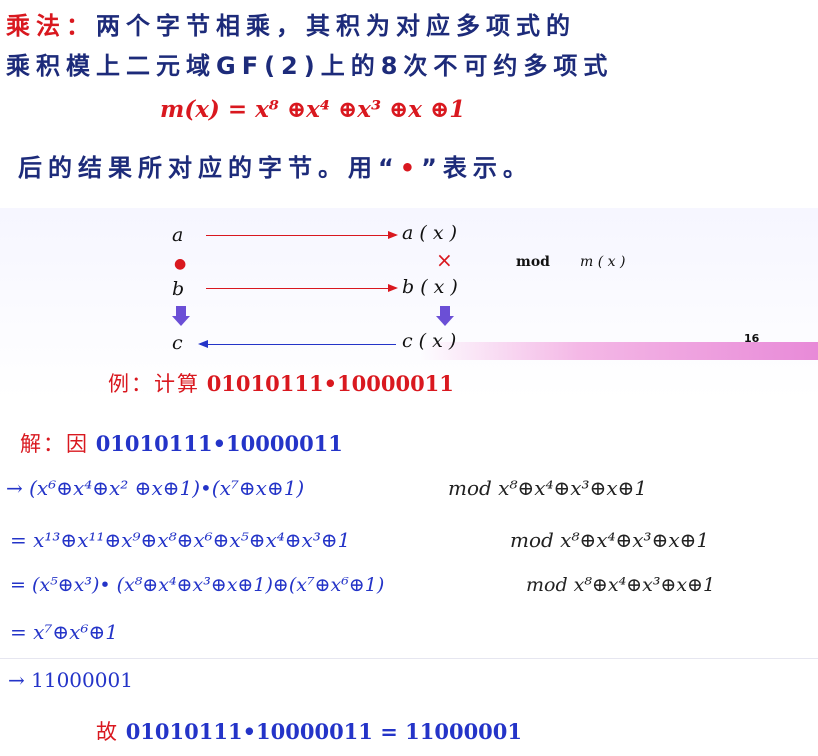  I want to click on down-arrow-left-icon, so click(181, 316).